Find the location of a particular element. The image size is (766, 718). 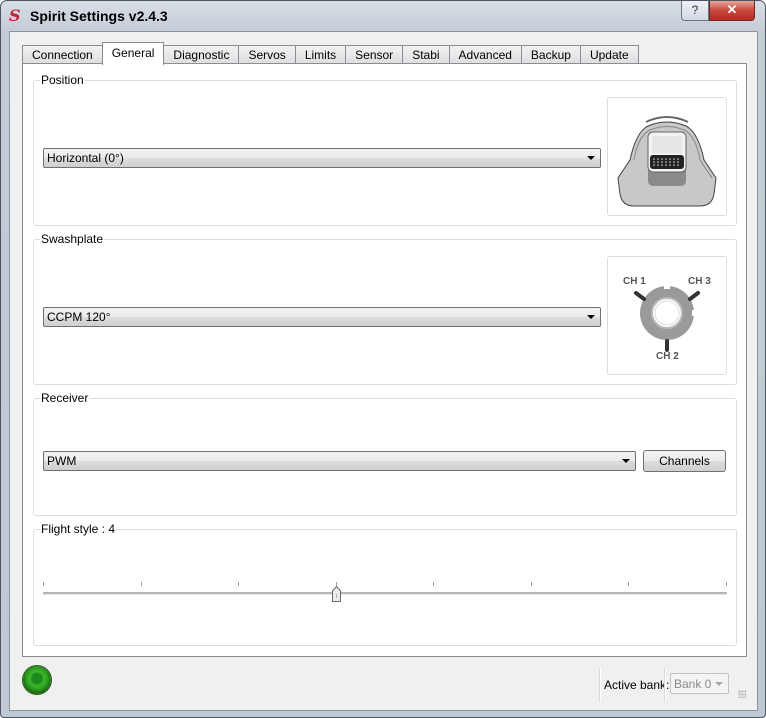

tab-stabi: Stabi is located at coordinates (426, 55).